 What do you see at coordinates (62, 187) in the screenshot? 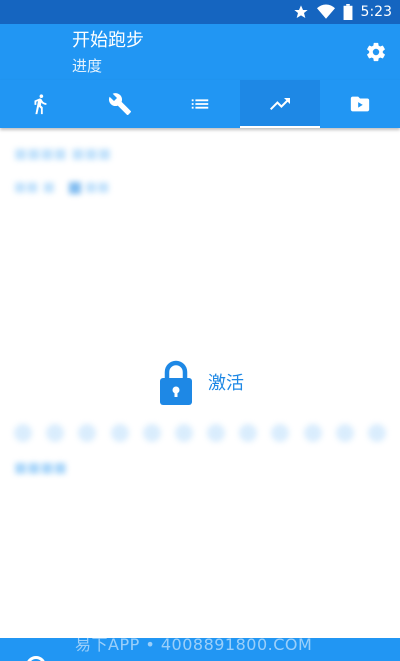
I see `locked-preview-legend: ■■ ■ ■■` at bounding box center [62, 187].